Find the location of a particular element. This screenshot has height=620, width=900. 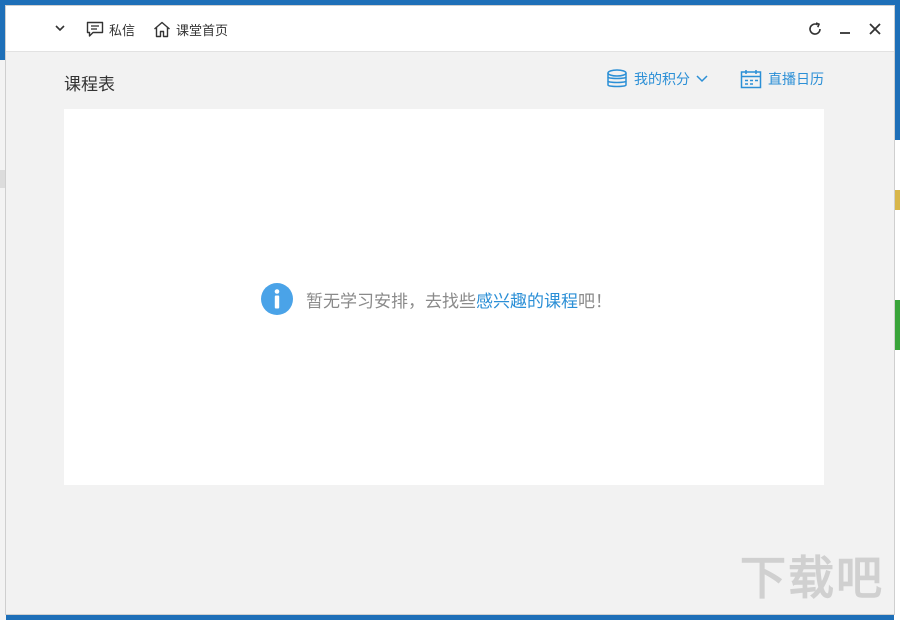

messages-label: 私信 is located at coordinates (122, 30).